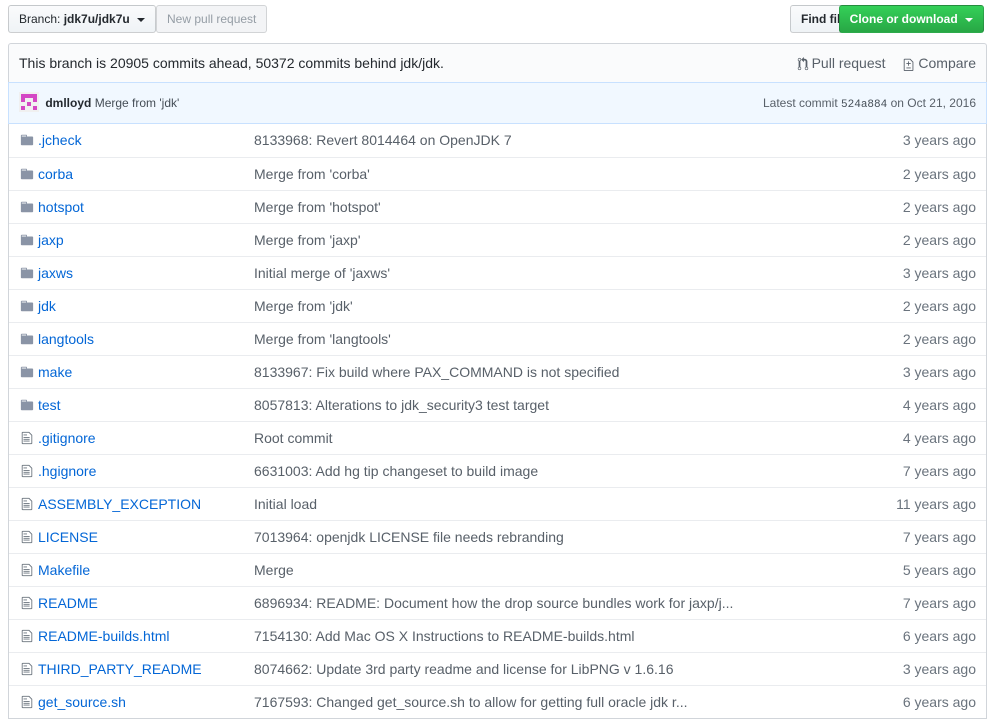 This screenshot has width=992, height=722. Describe the element at coordinates (68, 103) in the screenshot. I see `commit-author-link: dmlloyd` at that location.